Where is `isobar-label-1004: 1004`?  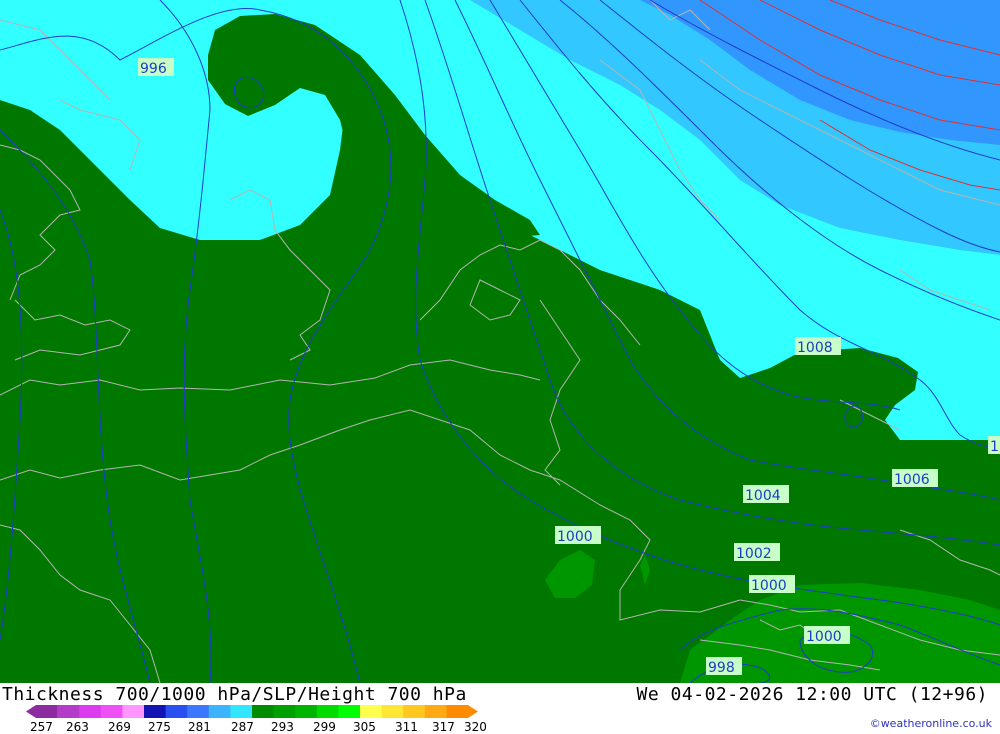
isobar-label-1004: 1004 is located at coordinates (766, 494).